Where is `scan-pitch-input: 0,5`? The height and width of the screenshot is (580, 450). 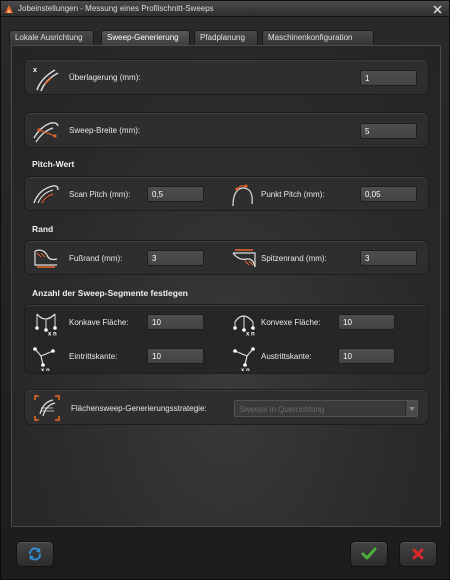
scan-pitch-input: 0,5 is located at coordinates (175, 194).